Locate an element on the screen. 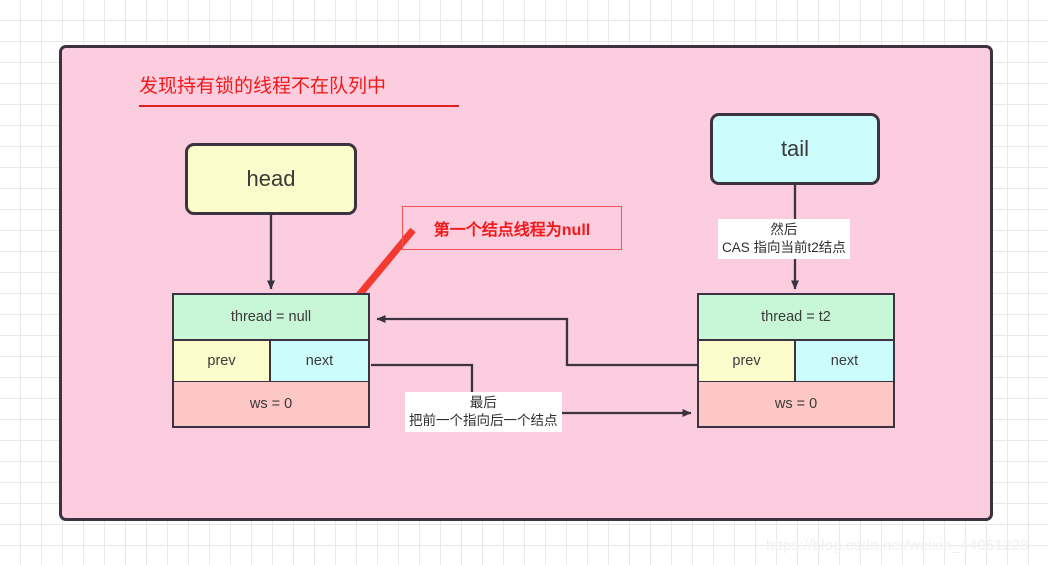  last-edge-label-line1: 最后 is located at coordinates (483, 402).